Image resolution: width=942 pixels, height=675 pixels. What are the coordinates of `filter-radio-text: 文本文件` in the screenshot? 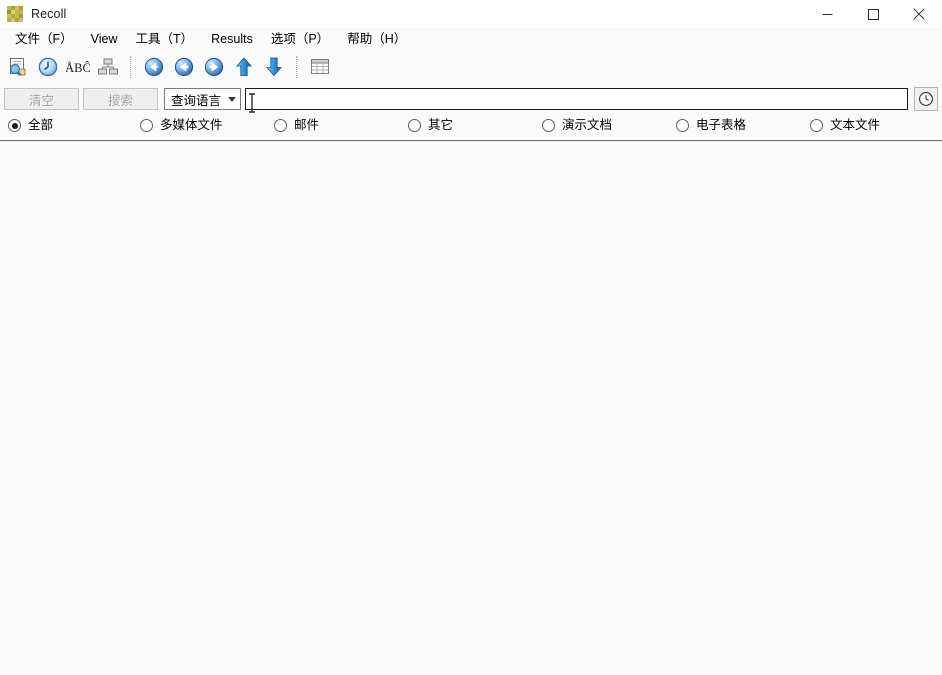 It's located at (845, 125).